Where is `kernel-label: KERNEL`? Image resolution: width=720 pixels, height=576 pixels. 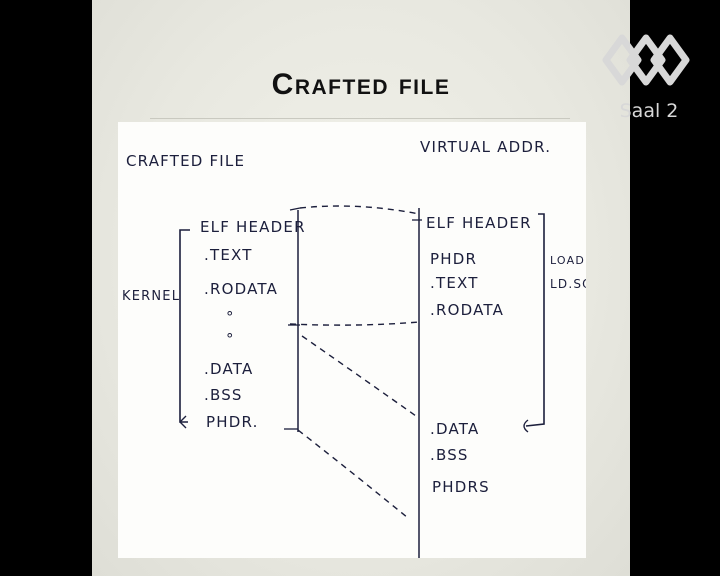
kernel-label: KERNEL is located at coordinates (151, 296).